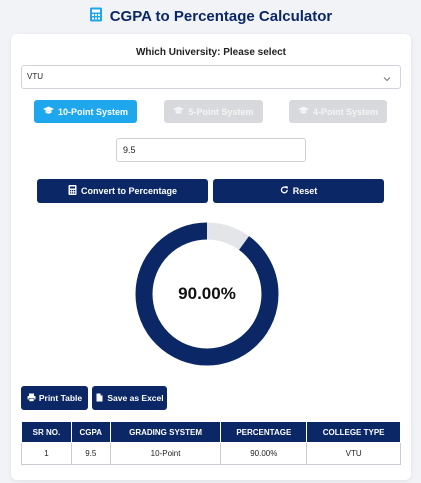  I want to click on ten-point-system-button: 10-Point System, so click(85, 111).